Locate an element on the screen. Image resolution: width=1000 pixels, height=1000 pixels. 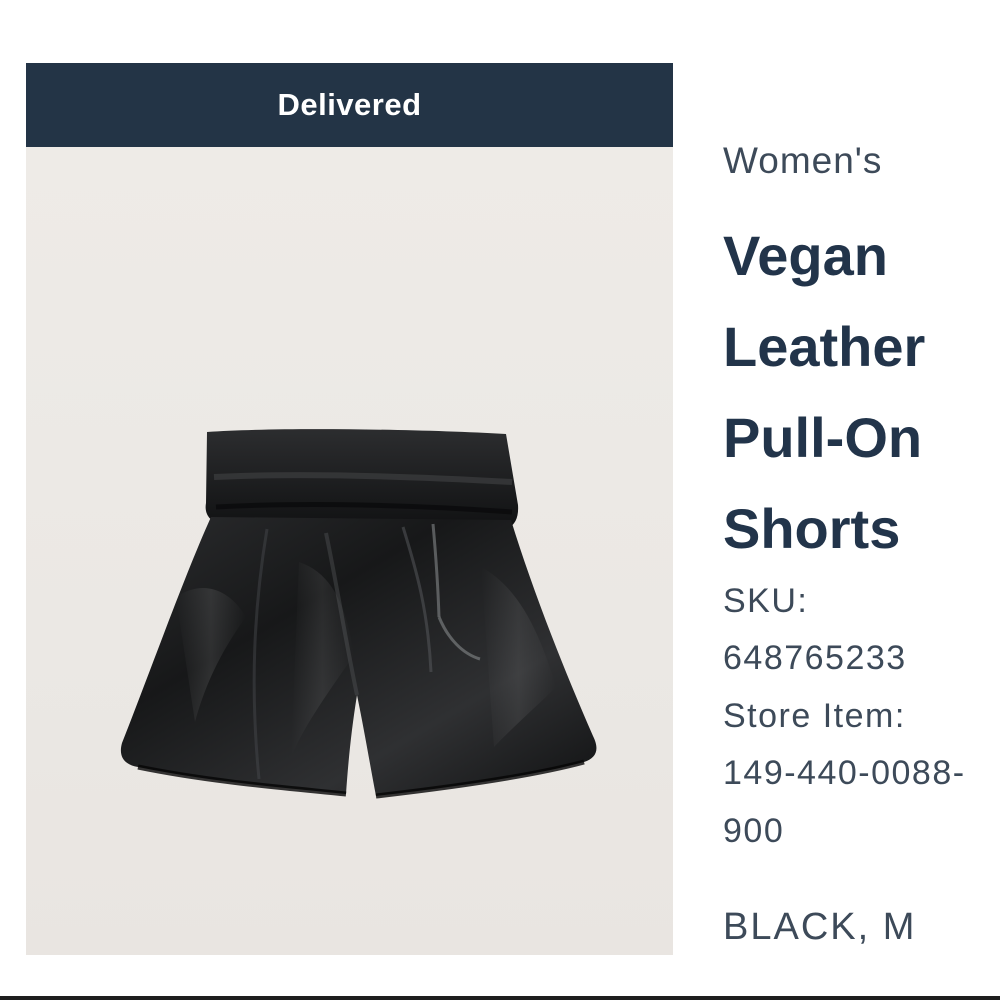
product-title-line: Shorts is located at coordinates (812, 528).